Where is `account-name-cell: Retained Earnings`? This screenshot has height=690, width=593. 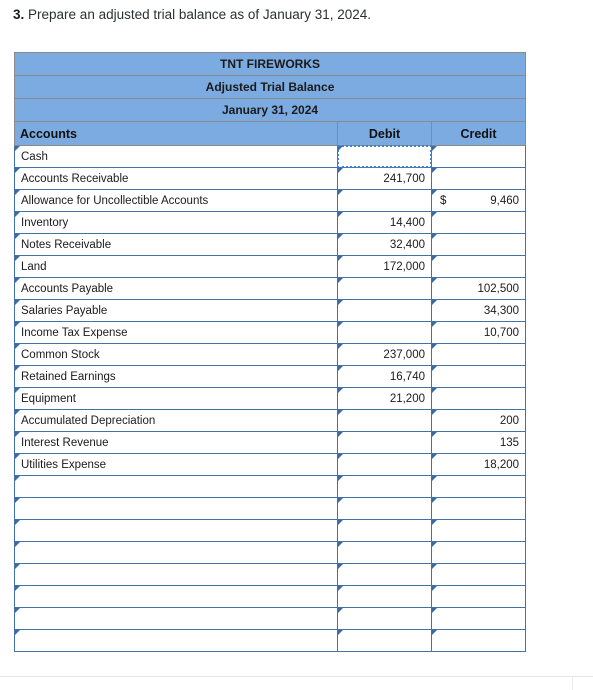
account-name-cell: Retained Earnings is located at coordinates (176, 376).